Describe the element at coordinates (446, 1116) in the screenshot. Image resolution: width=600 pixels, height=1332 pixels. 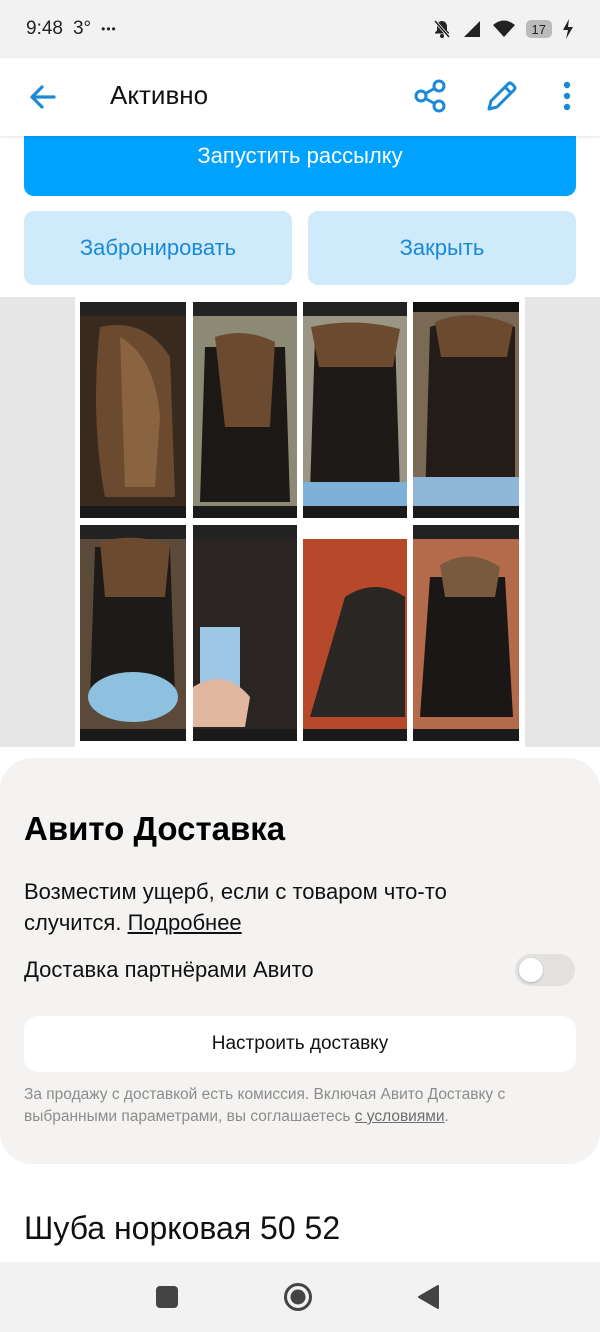
I see `fineprint-end: .` at that location.